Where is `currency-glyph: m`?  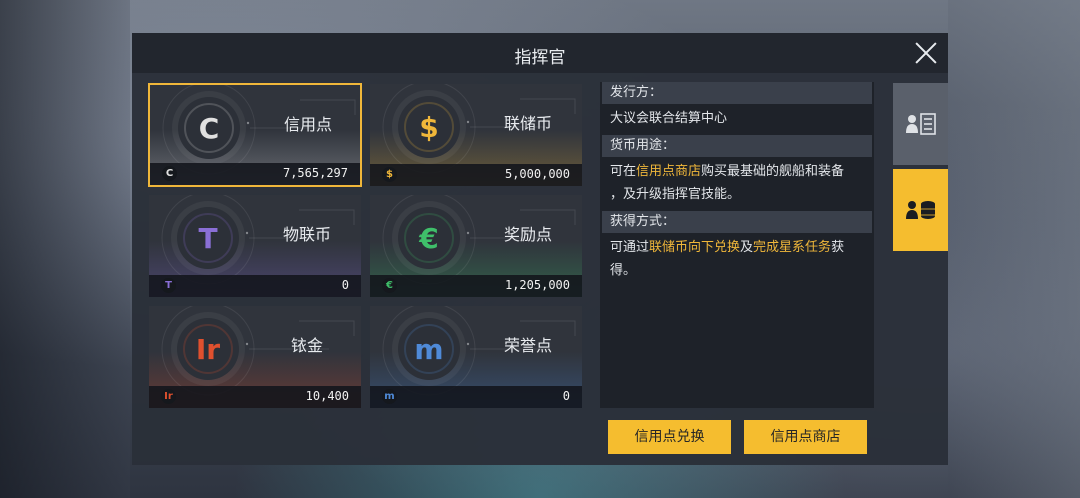
currency-glyph: m is located at coordinates (429, 349).